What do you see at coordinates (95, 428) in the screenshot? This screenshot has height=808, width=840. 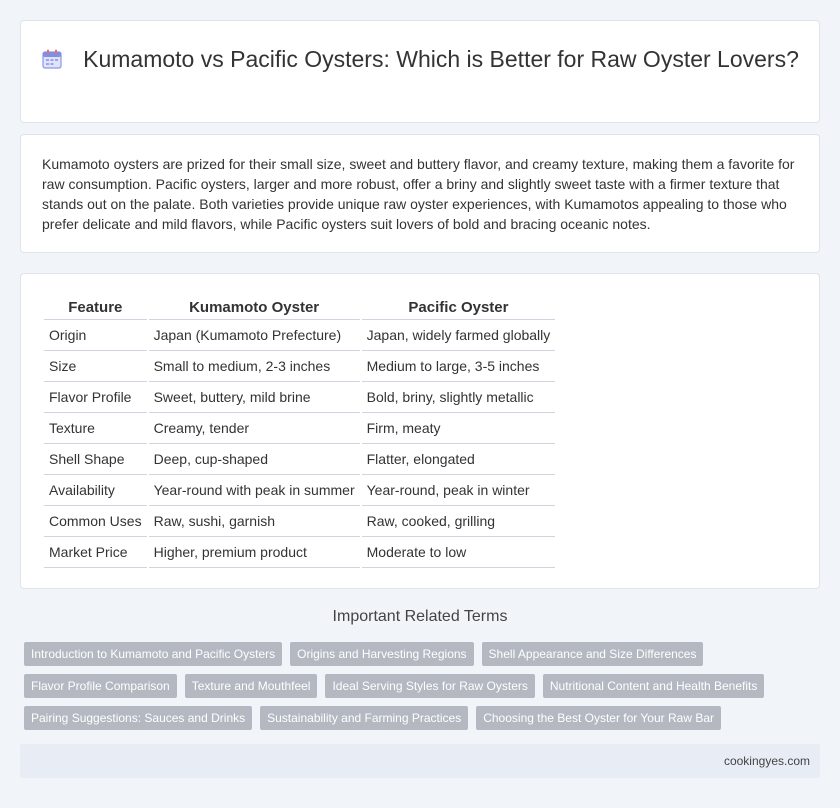 I see `table-cell: Texture` at bounding box center [95, 428].